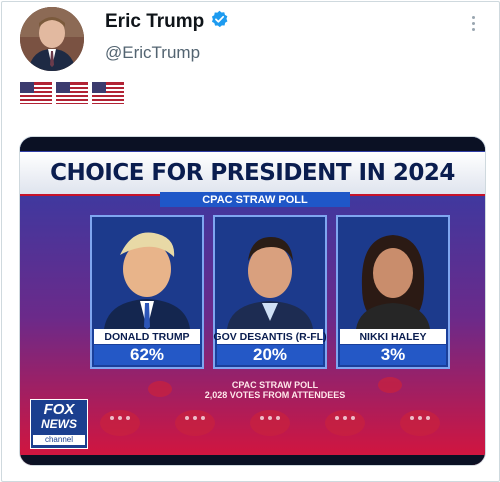 The image size is (500, 482). Describe the element at coordinates (147, 355) in the screenshot. I see `candidate-percent: 62%` at that location.